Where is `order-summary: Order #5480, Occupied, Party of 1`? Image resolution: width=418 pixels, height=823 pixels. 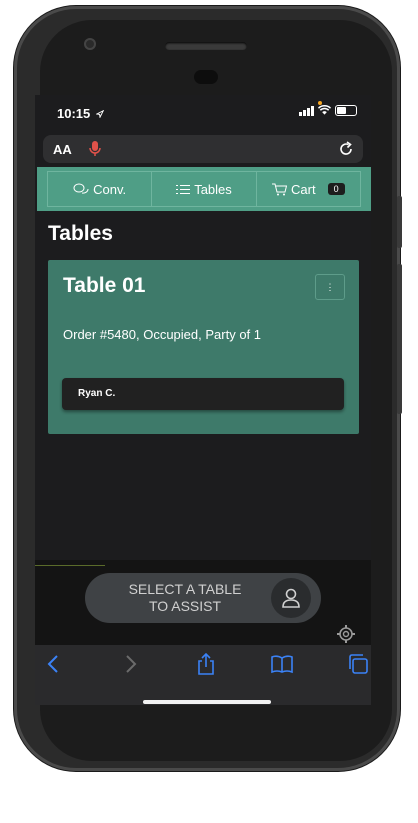
order-summary: Order #5480, Occupied, Party of 1 is located at coordinates (162, 334).